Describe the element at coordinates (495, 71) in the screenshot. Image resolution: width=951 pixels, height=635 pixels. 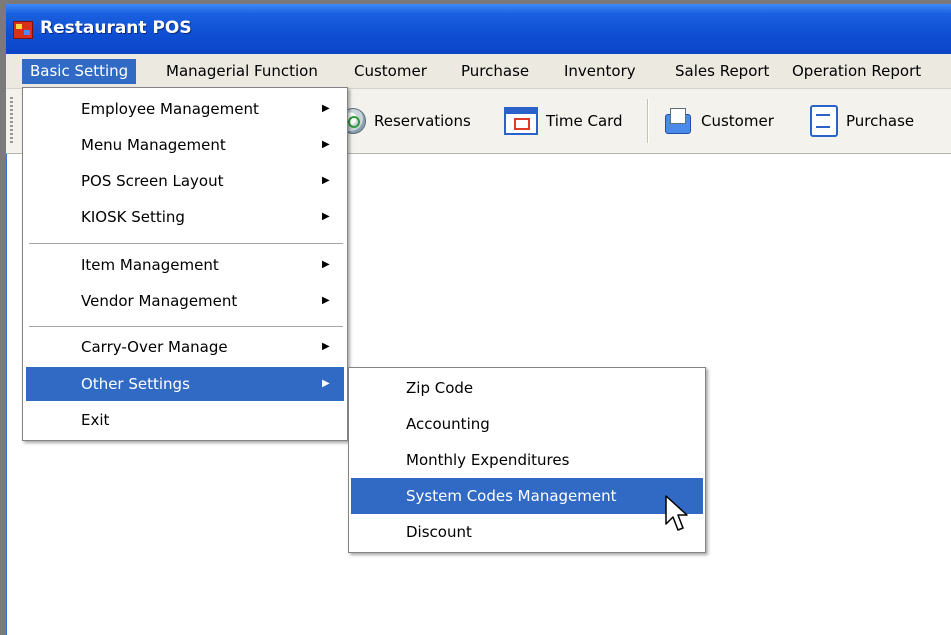
I see `menu-purchase: Purchase` at that location.